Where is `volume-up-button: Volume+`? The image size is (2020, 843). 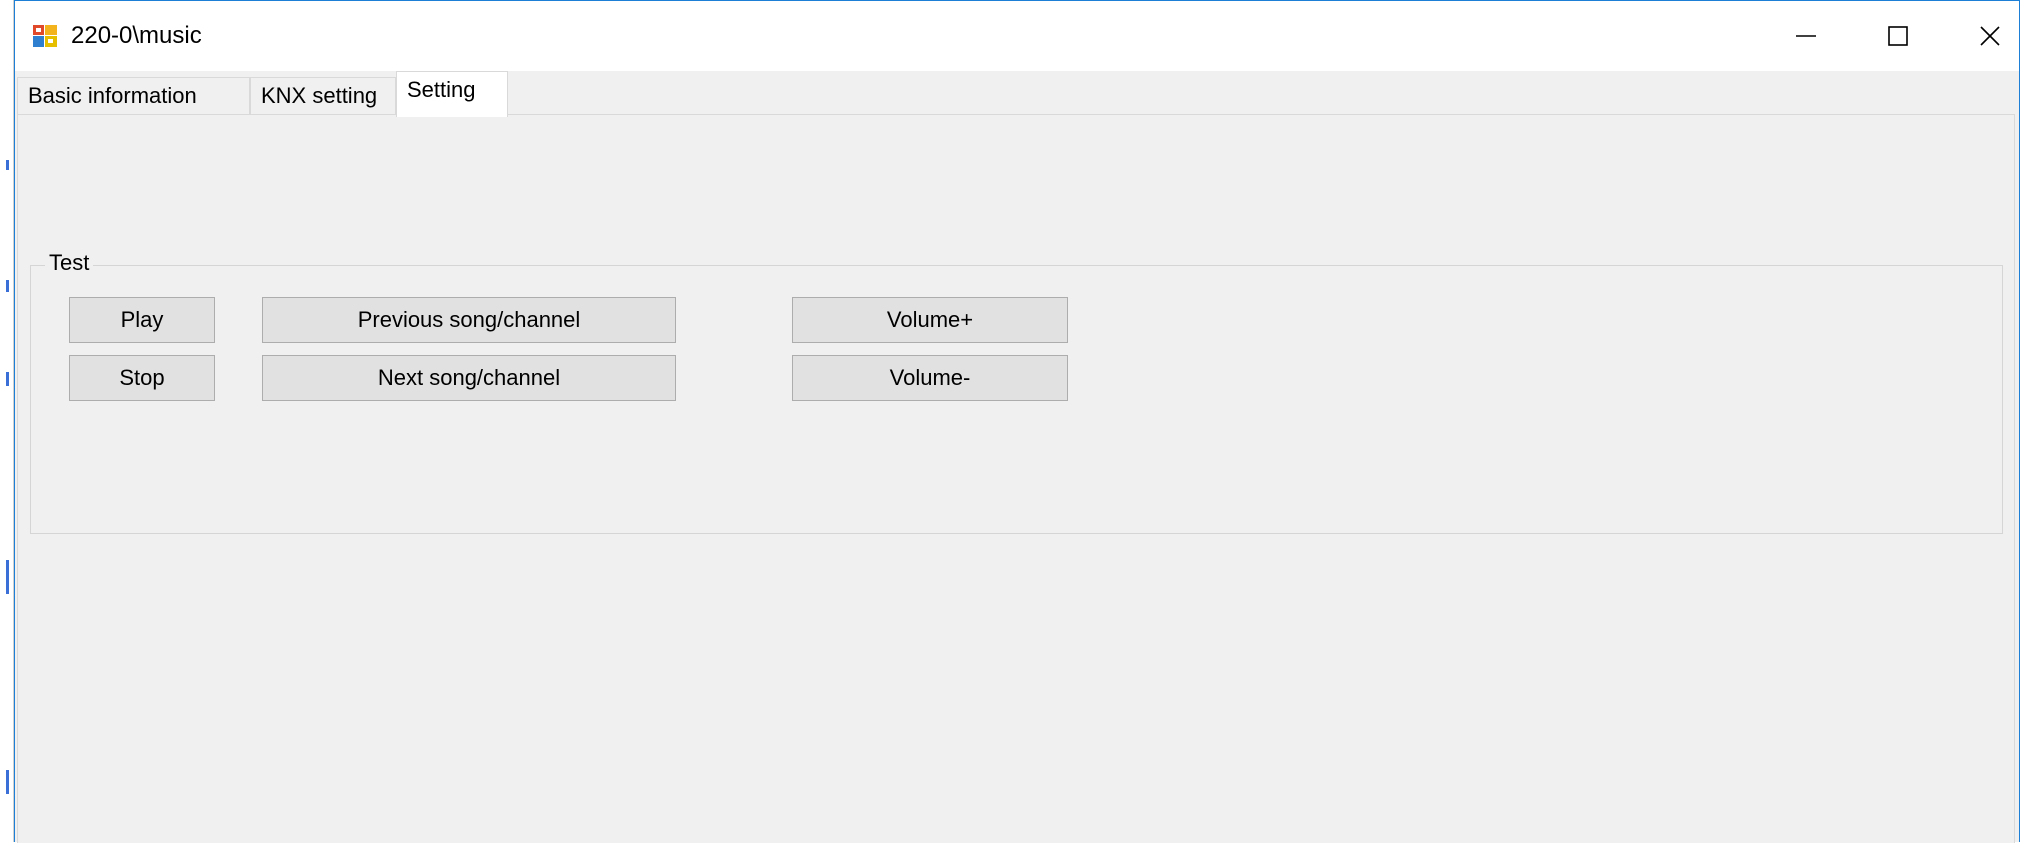
volume-up-button: Volume+ is located at coordinates (930, 320).